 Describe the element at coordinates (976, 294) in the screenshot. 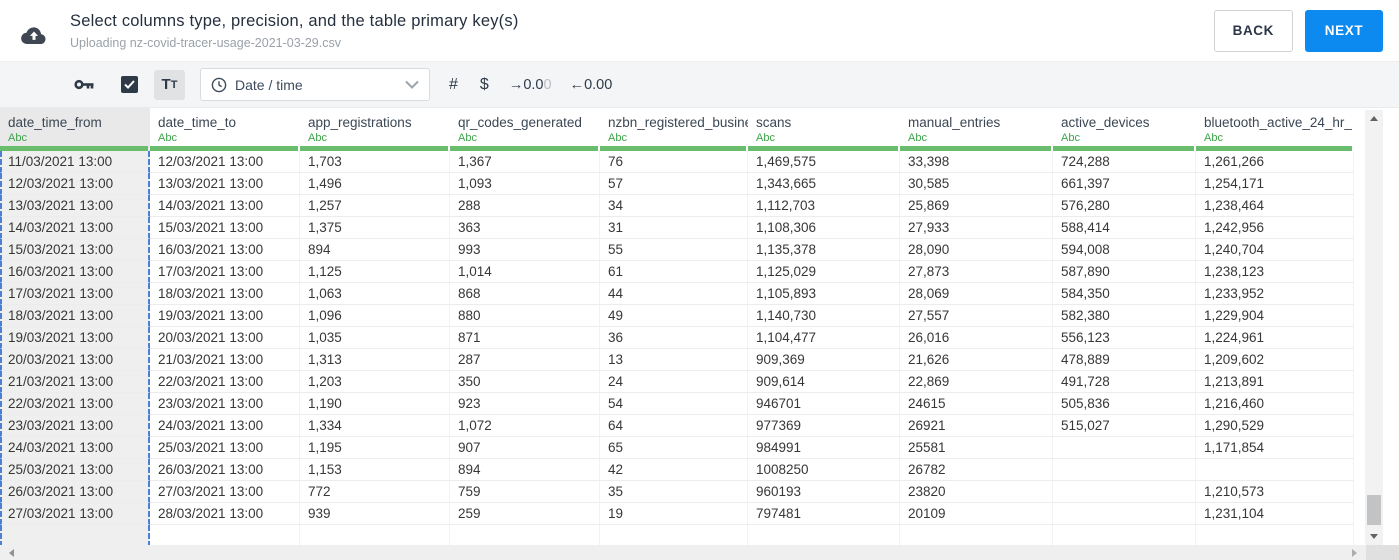

I see `table-cell: 28,069` at that location.